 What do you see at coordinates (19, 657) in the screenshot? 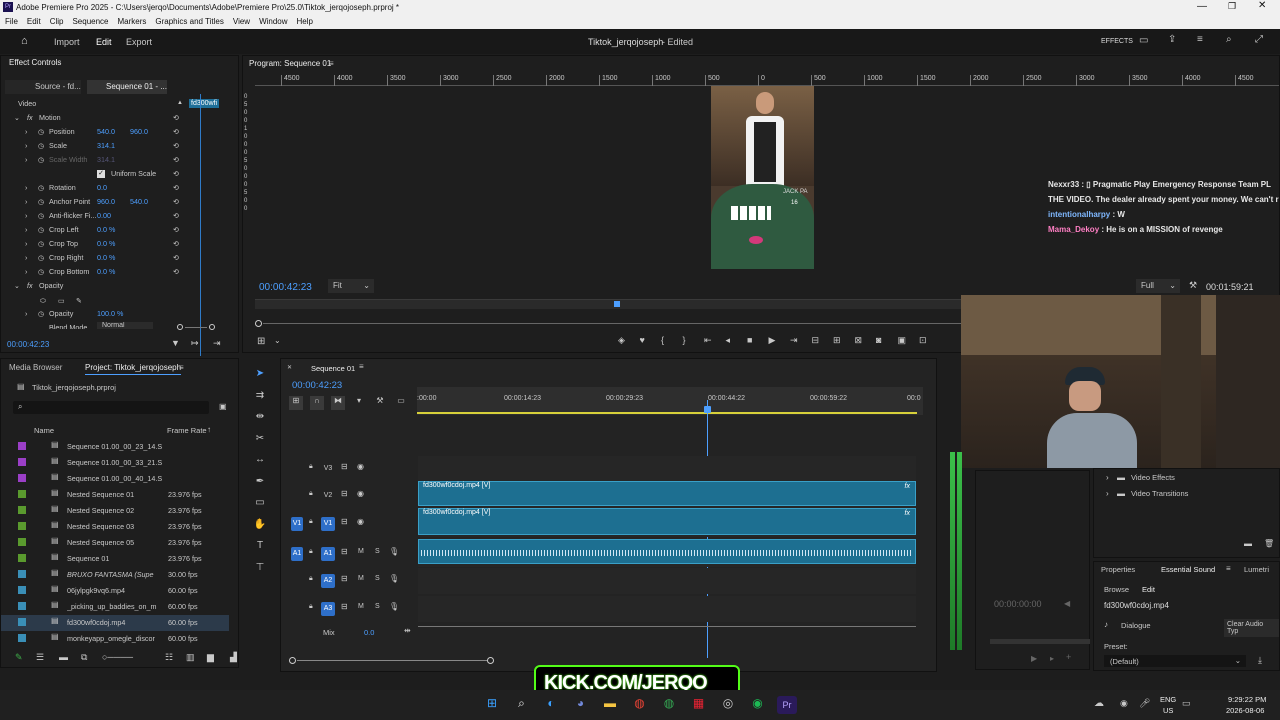
I see `pencil-icon: ✎` at bounding box center [19, 657].